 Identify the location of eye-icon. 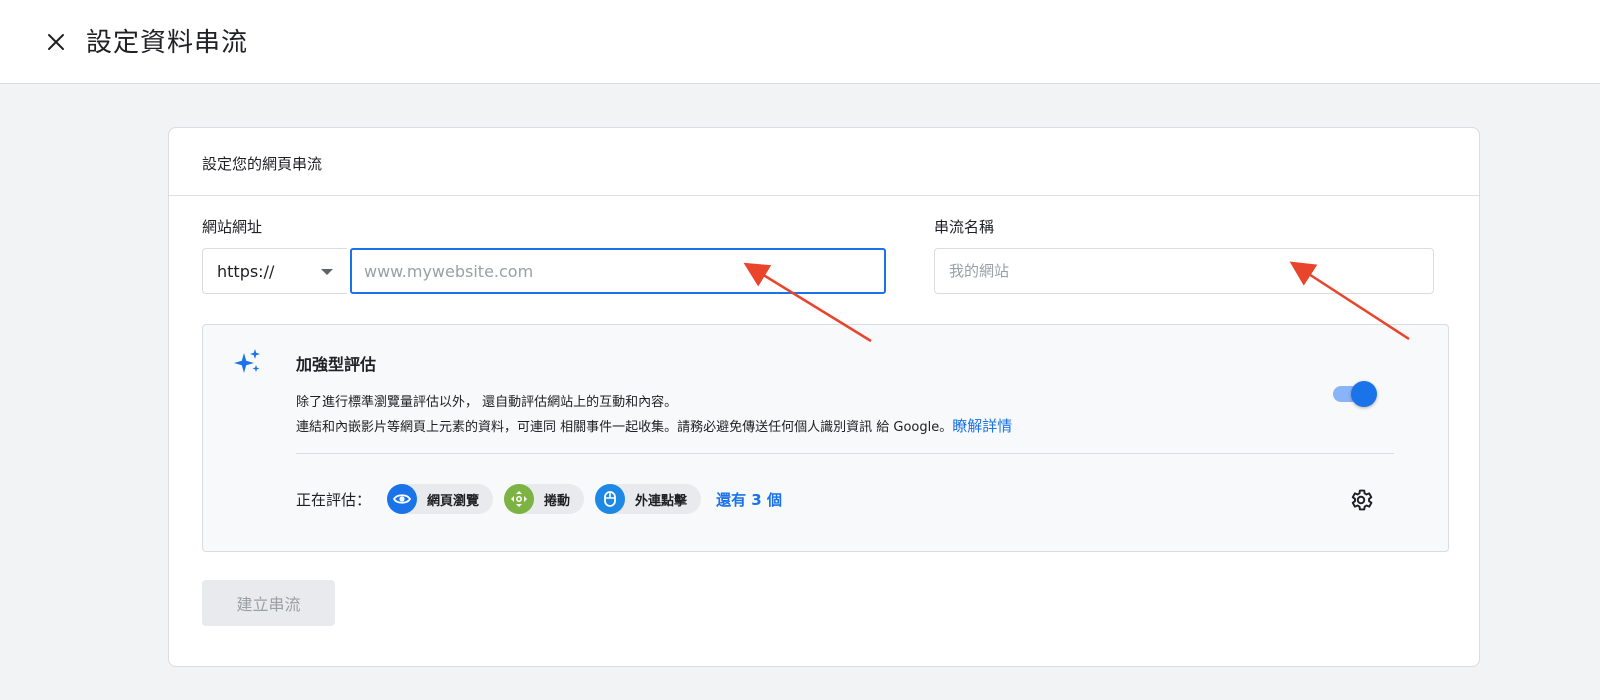
(402, 499).